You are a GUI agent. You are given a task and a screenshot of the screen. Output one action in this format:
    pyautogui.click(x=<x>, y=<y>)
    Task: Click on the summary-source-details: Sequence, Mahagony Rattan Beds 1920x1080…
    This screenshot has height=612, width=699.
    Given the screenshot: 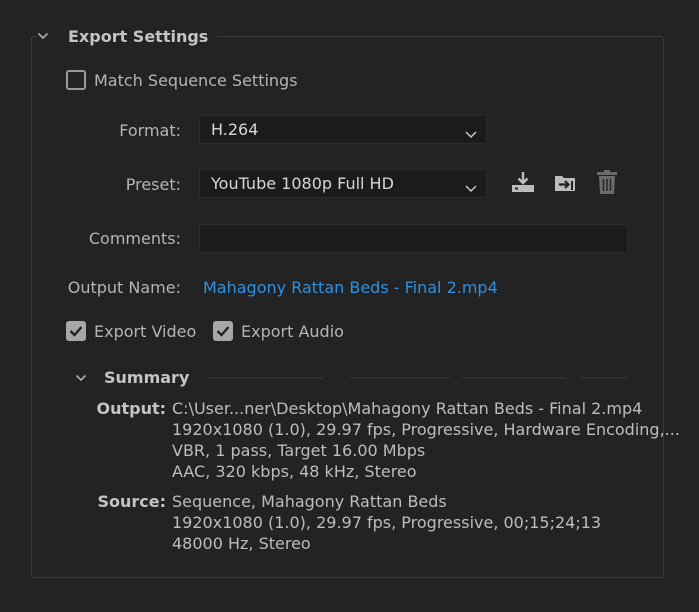 What is the action you would take?
    pyautogui.click(x=386, y=522)
    